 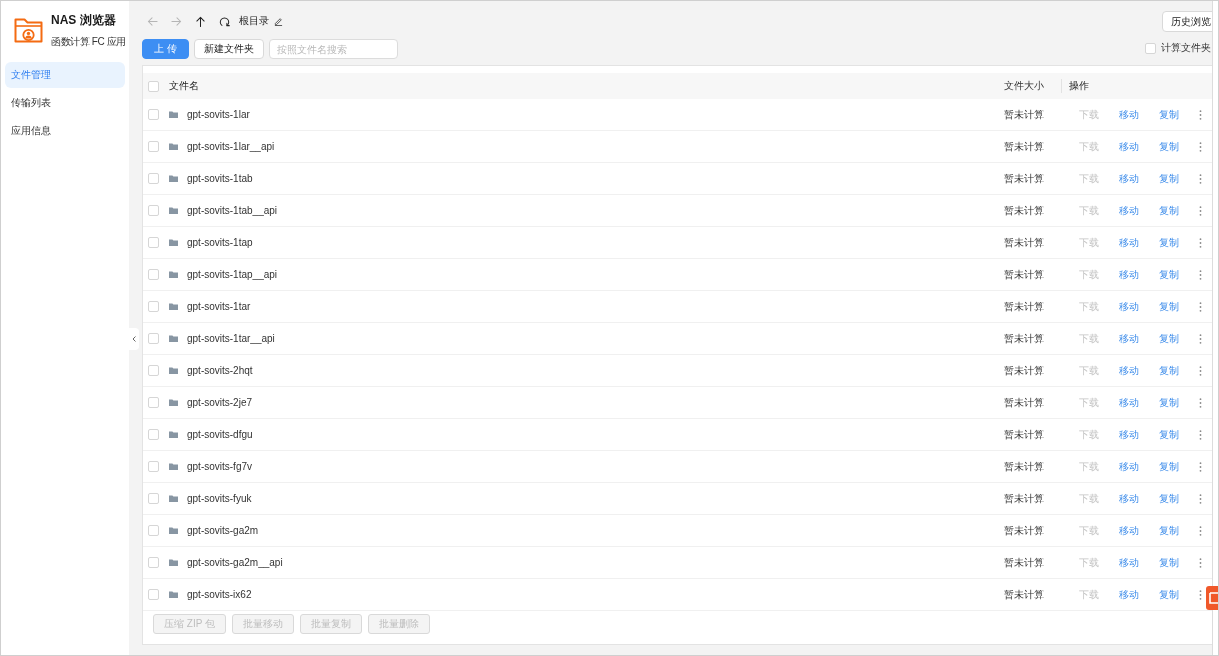 I want to click on folder-name: gpt-sovits-2je7, so click(x=220, y=402).